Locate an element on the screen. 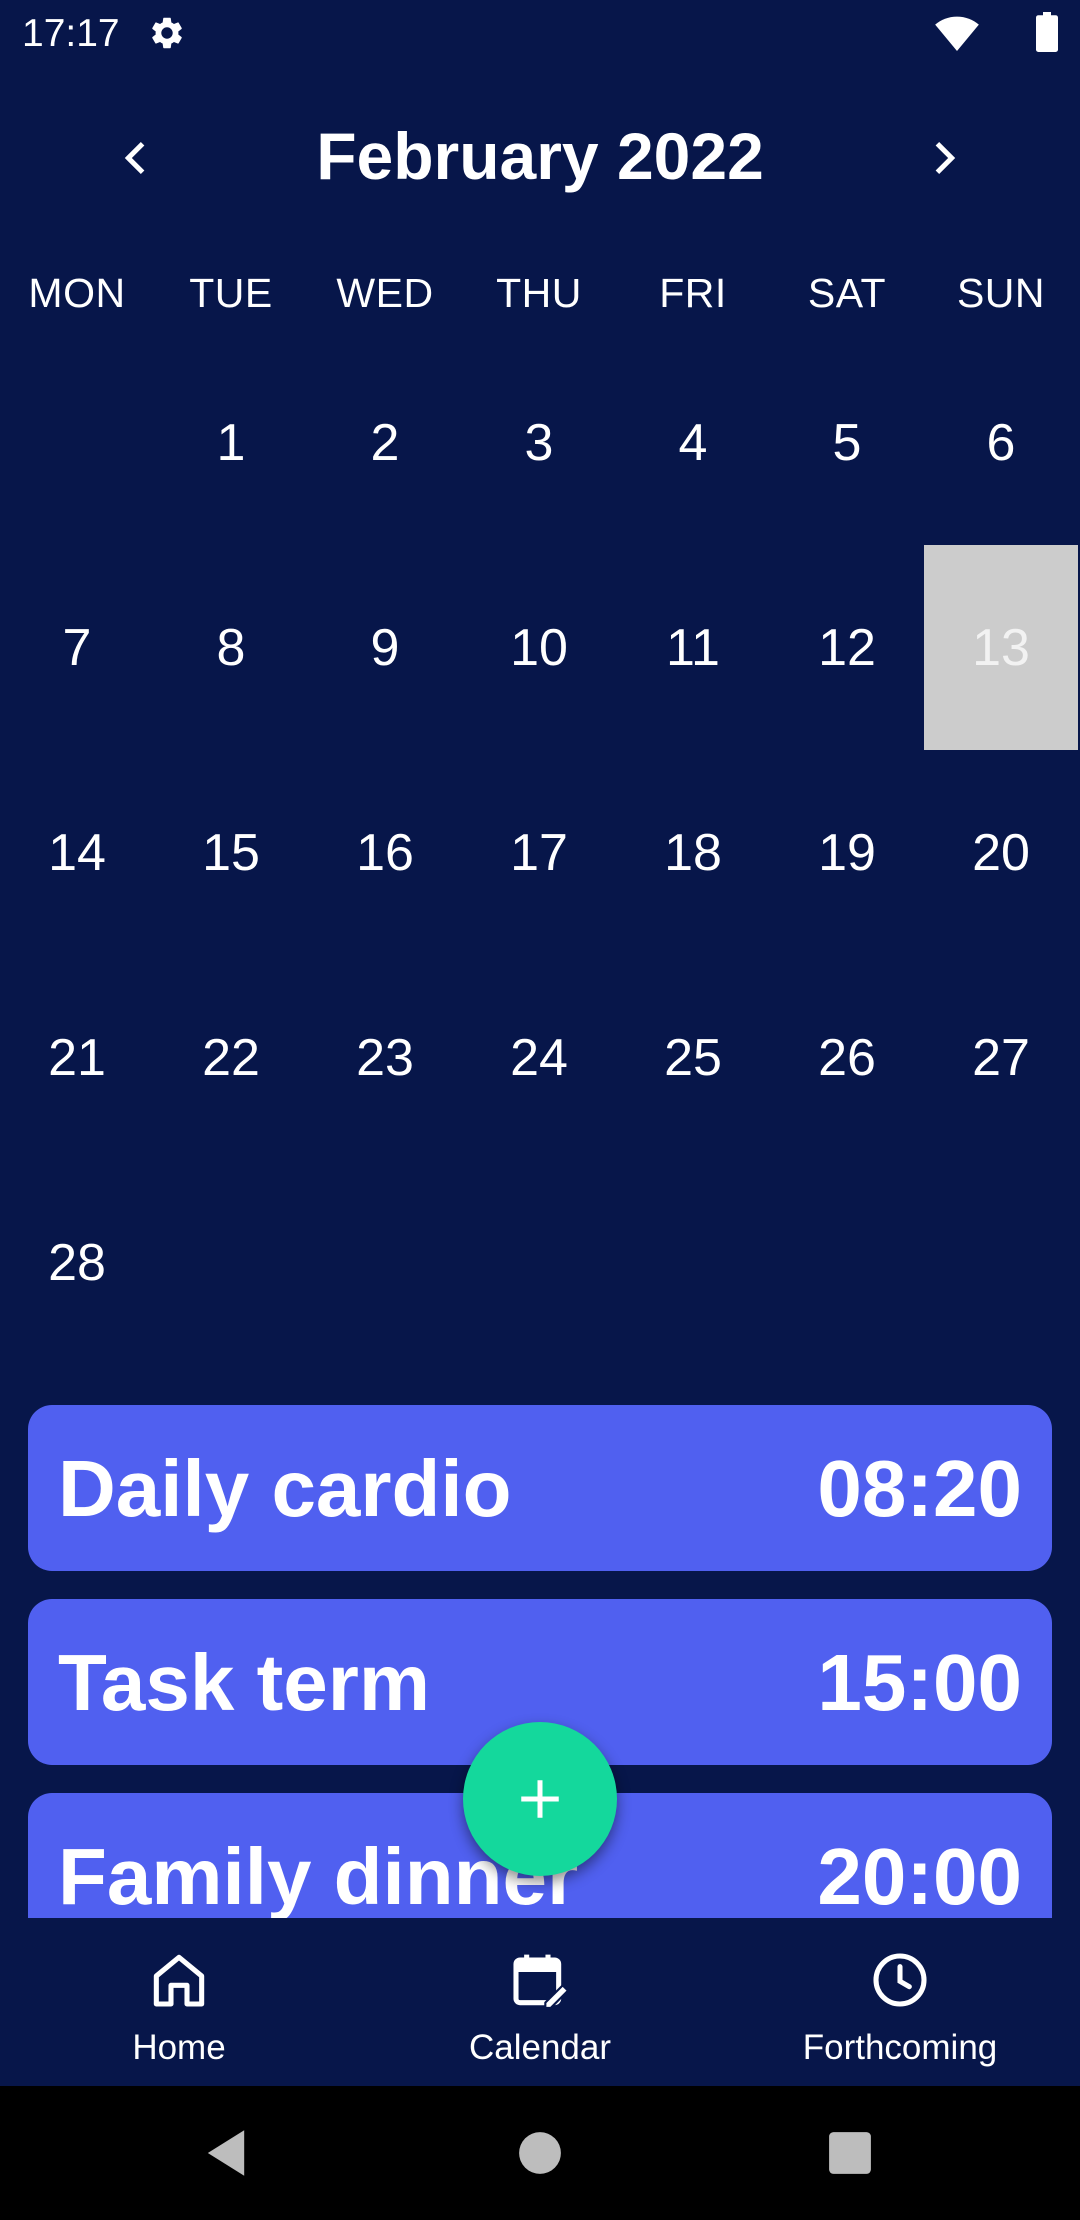 This screenshot has height=2220, width=1080. day-cell: 1 is located at coordinates (231, 442).